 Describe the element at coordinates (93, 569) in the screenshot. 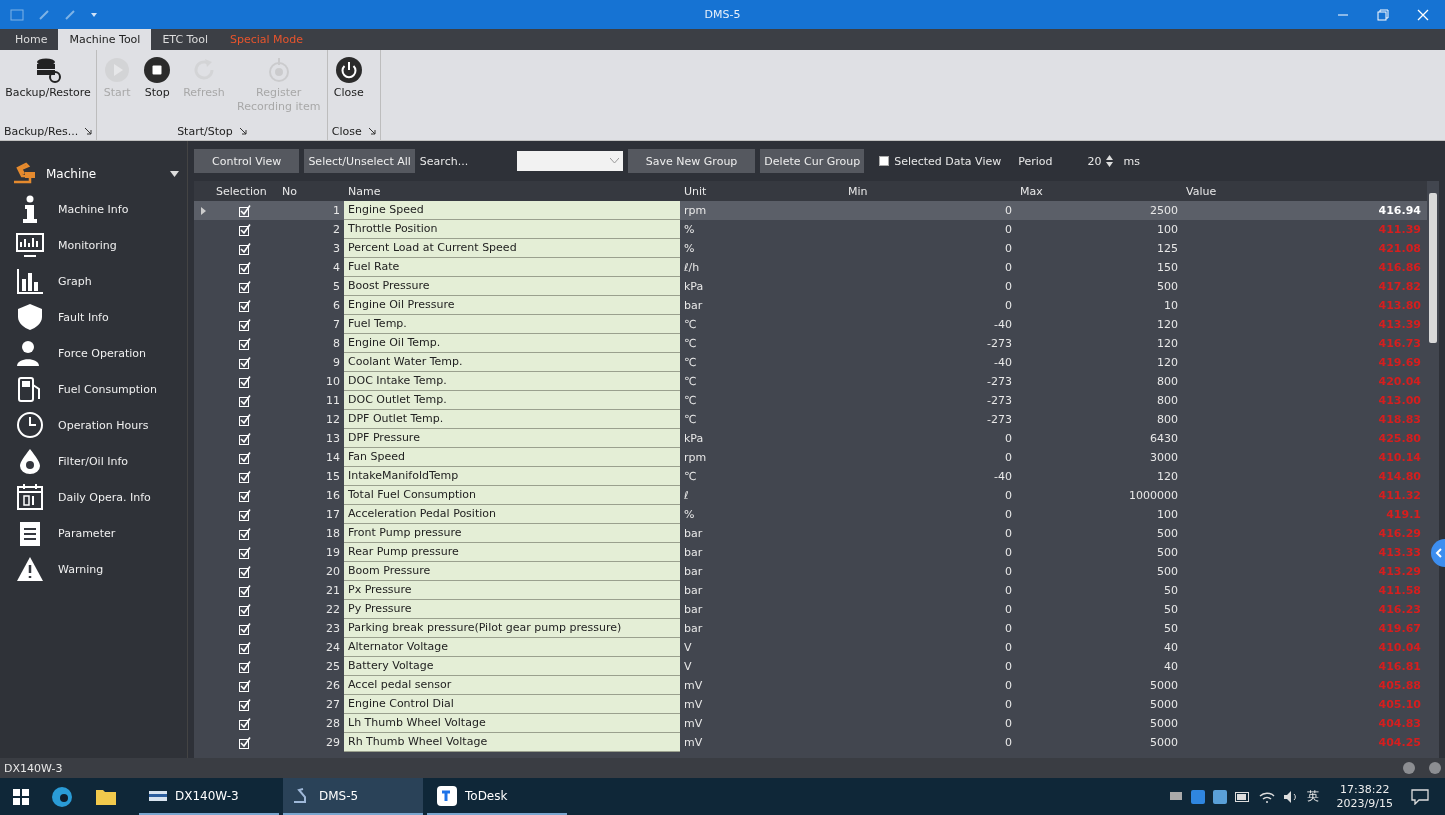

I see `sidebar-item: Warning` at that location.